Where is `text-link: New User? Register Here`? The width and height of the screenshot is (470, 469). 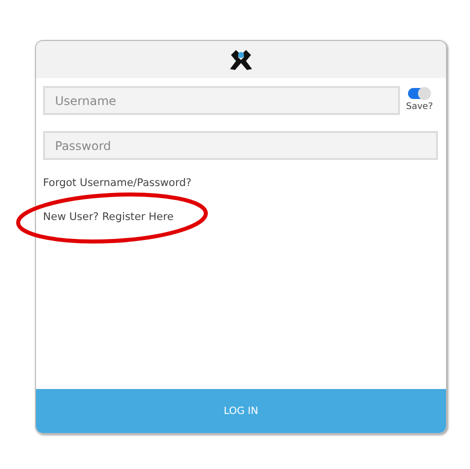 text-link: New User? Register Here is located at coordinates (108, 217).